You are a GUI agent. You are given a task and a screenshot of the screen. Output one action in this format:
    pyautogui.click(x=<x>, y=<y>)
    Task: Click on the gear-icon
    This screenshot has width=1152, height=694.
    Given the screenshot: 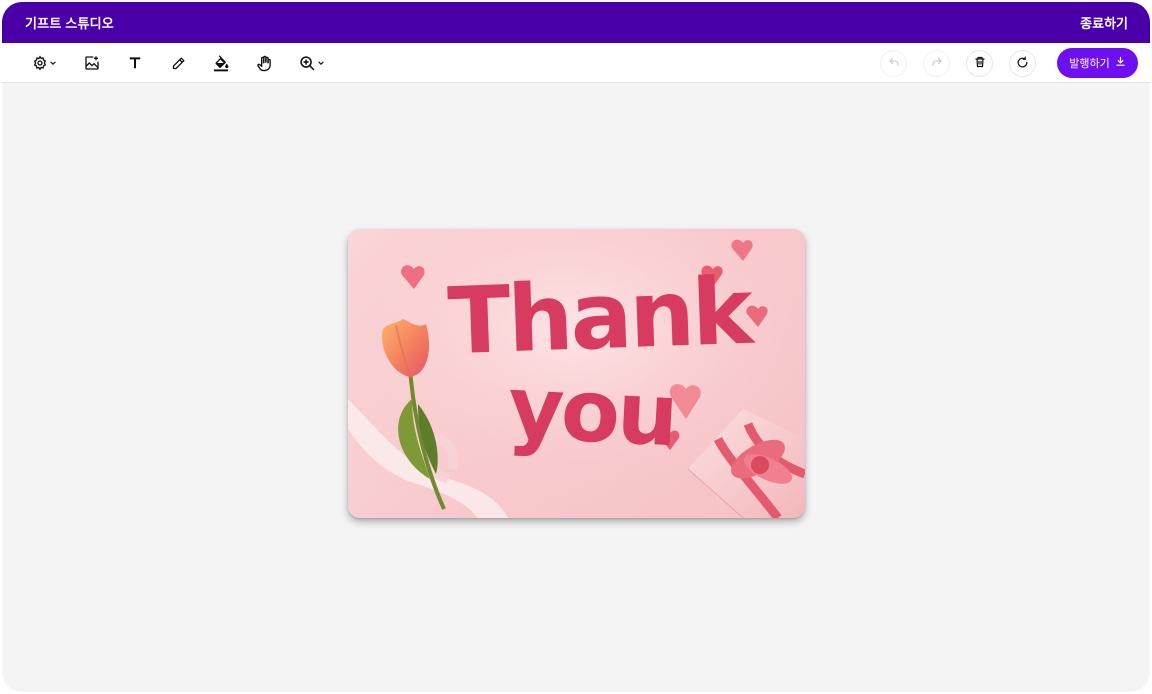 What is the action you would take?
    pyautogui.click(x=40, y=63)
    